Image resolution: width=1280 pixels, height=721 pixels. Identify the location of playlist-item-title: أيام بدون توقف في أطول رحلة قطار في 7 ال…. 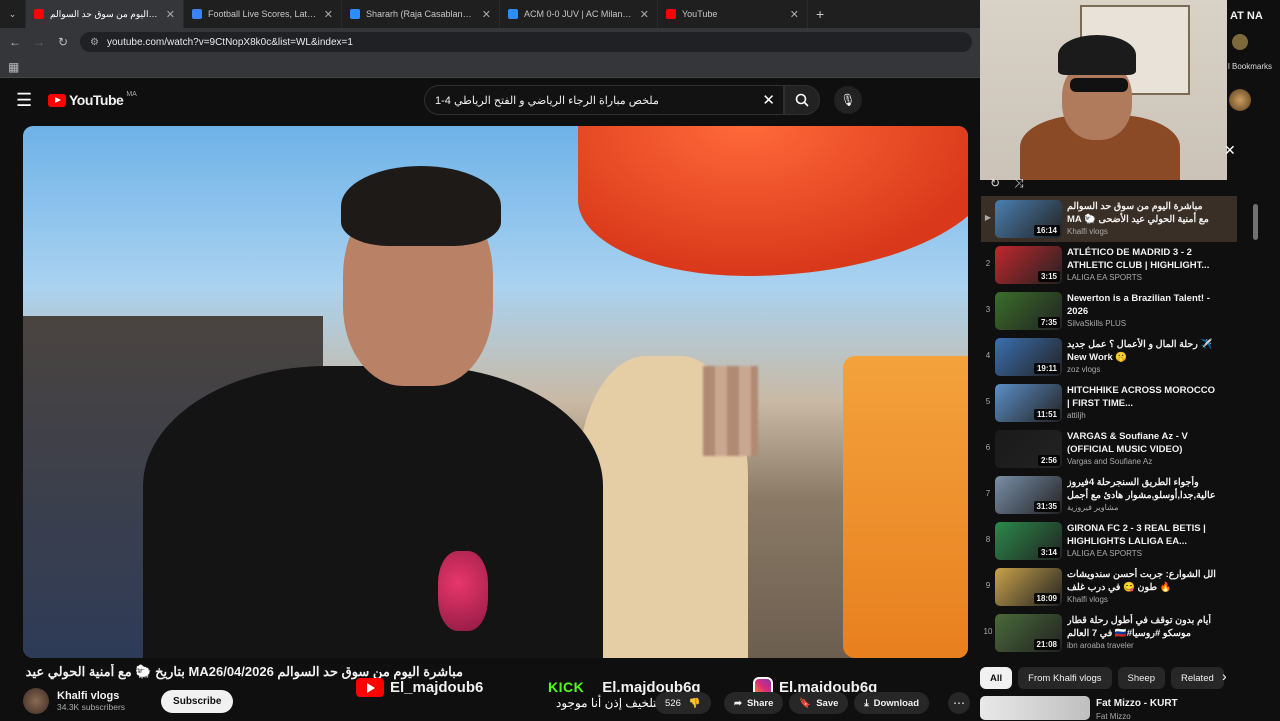
(1142, 627).